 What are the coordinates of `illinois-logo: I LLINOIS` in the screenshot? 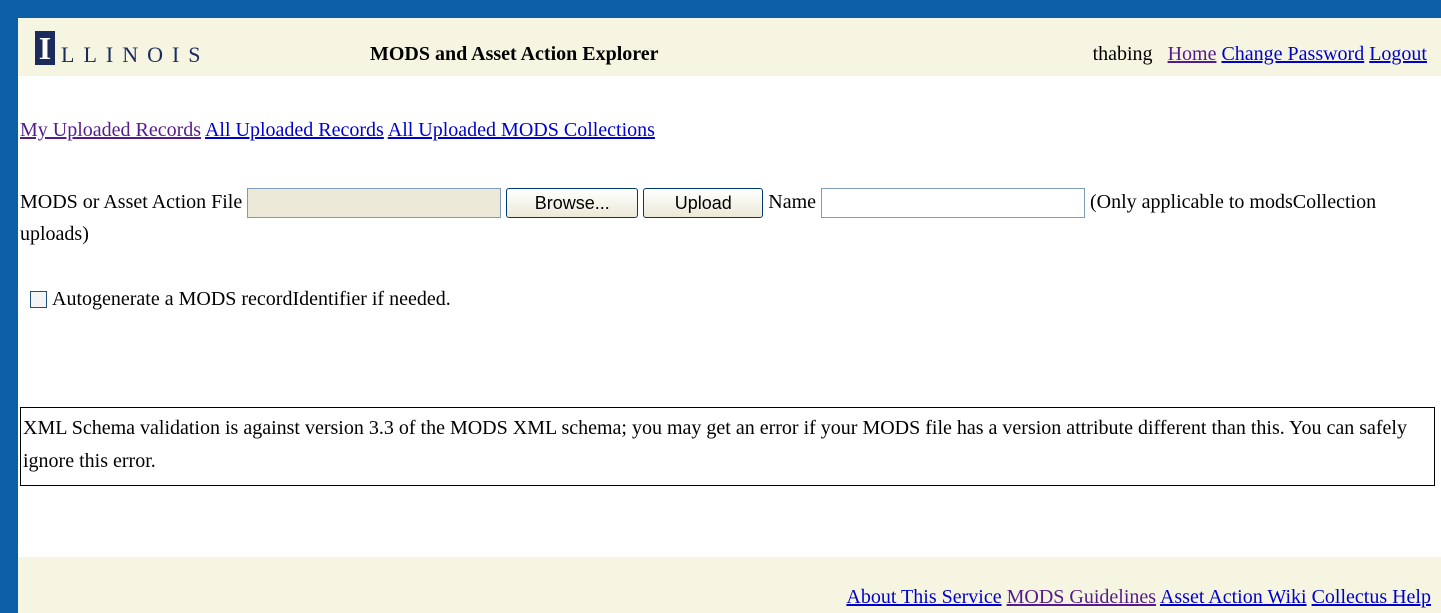 It's located at (122, 48).